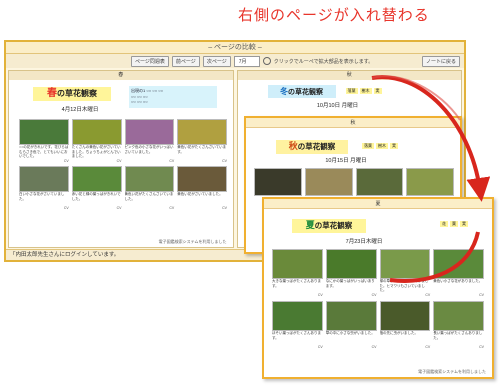 This screenshot has width=500, height=385. What do you see at coordinates (150, 61) in the screenshot?
I see `this-week-button: ページ同週表` at bounding box center [150, 61].